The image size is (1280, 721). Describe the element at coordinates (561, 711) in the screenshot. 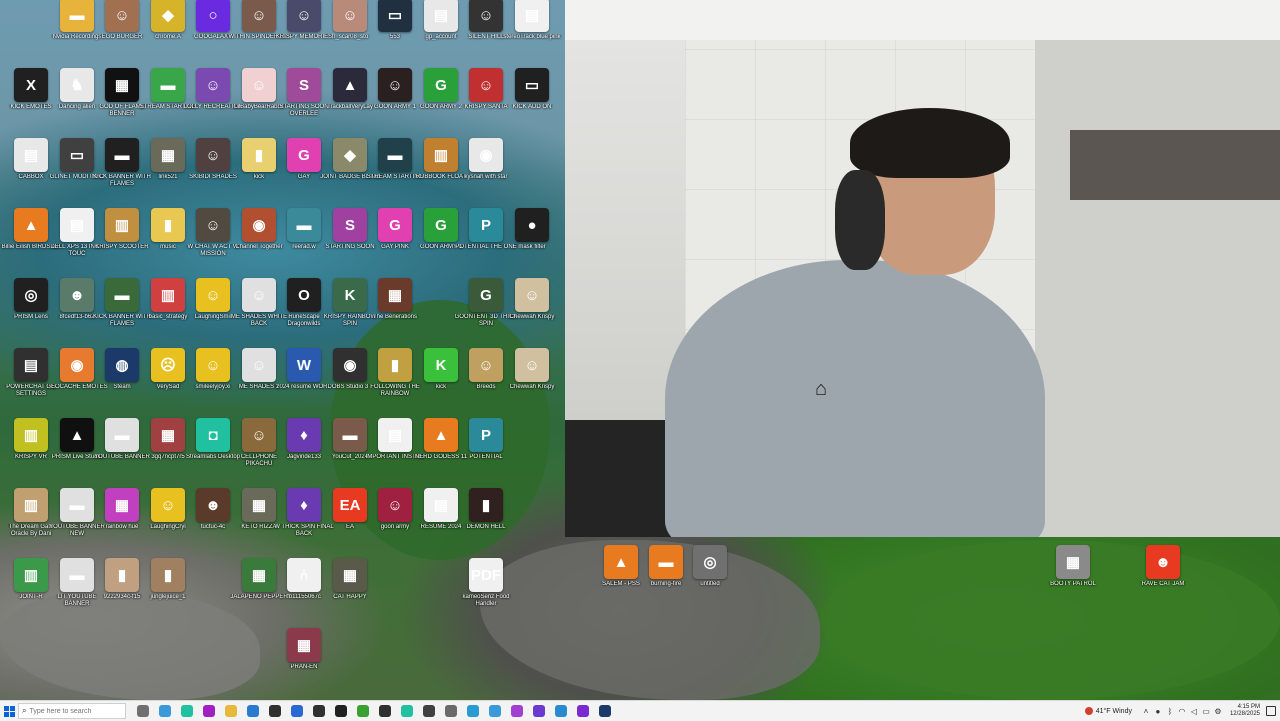

I see `taskbar-app-paint` at that location.